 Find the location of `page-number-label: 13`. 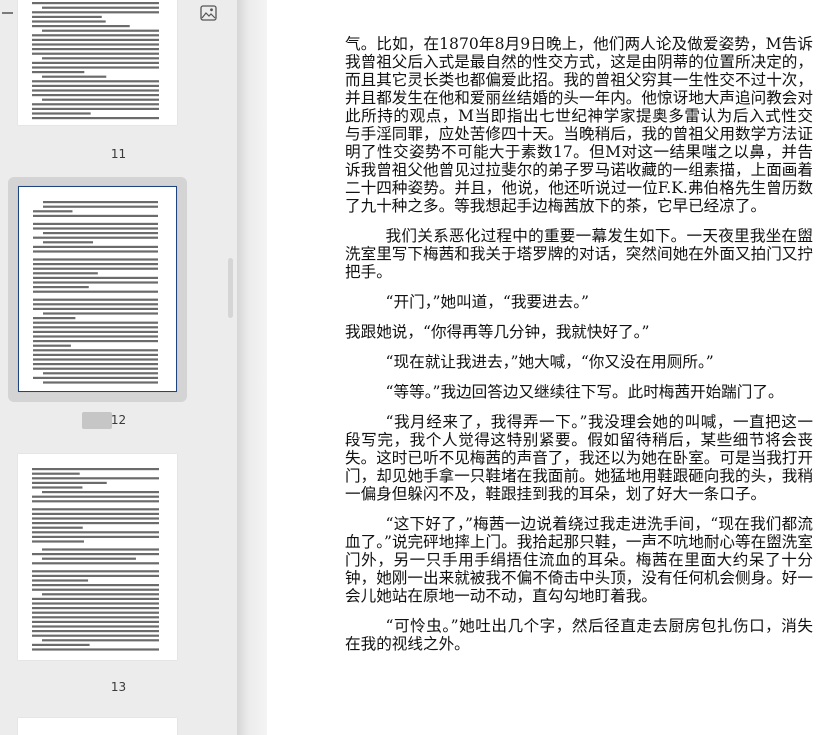

page-number-label: 13 is located at coordinates (118, 687).